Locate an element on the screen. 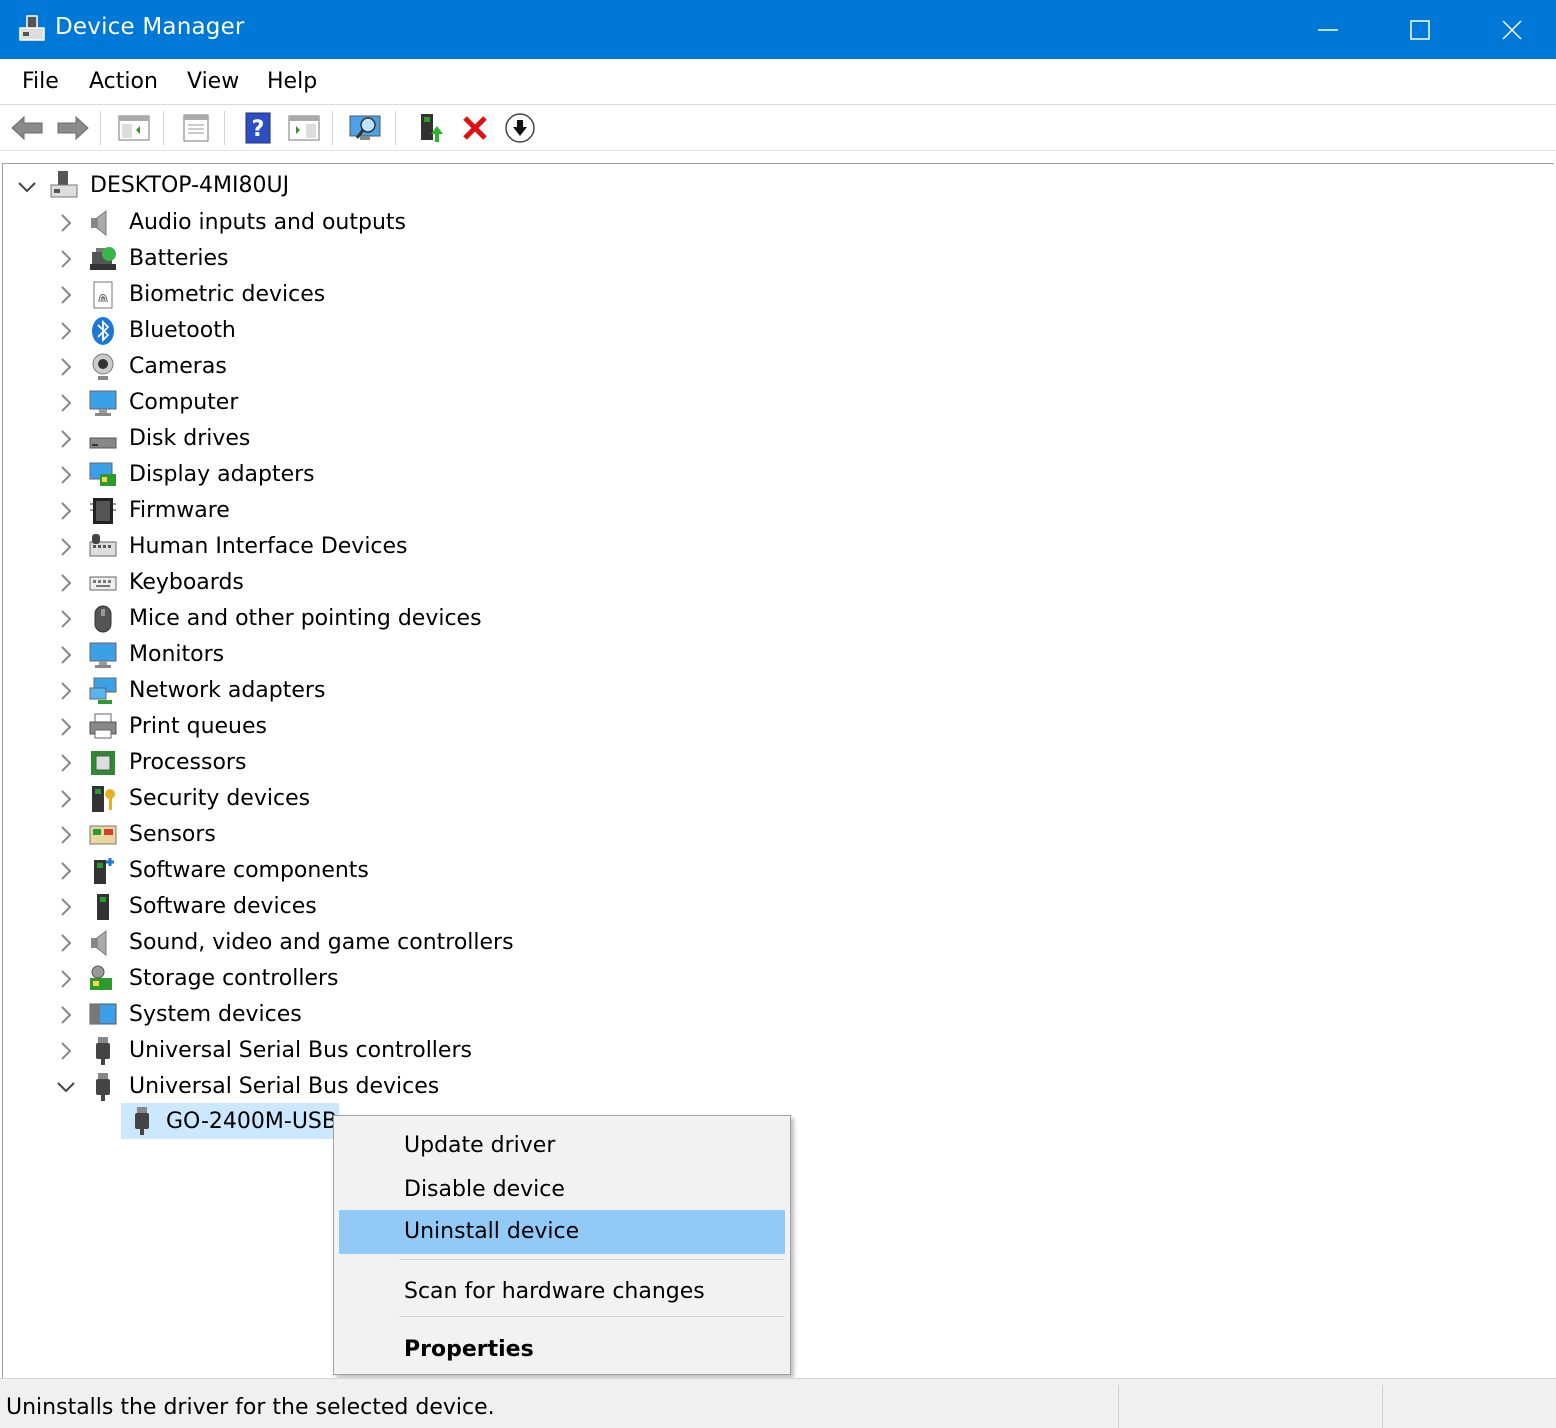 The width and height of the screenshot is (1556, 1428). tree-item-software-components: Software components is located at coordinates (249, 870).